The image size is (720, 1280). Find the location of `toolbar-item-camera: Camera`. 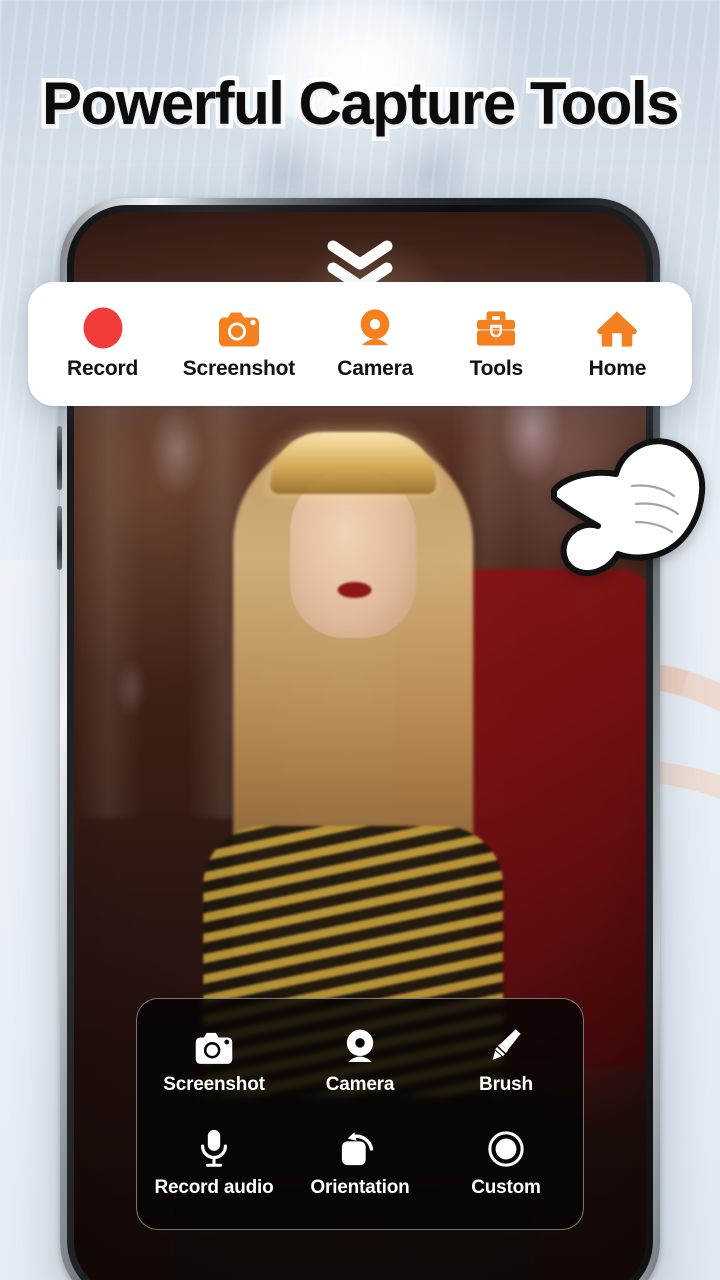

toolbar-item-camera: Camera is located at coordinates (375, 344).